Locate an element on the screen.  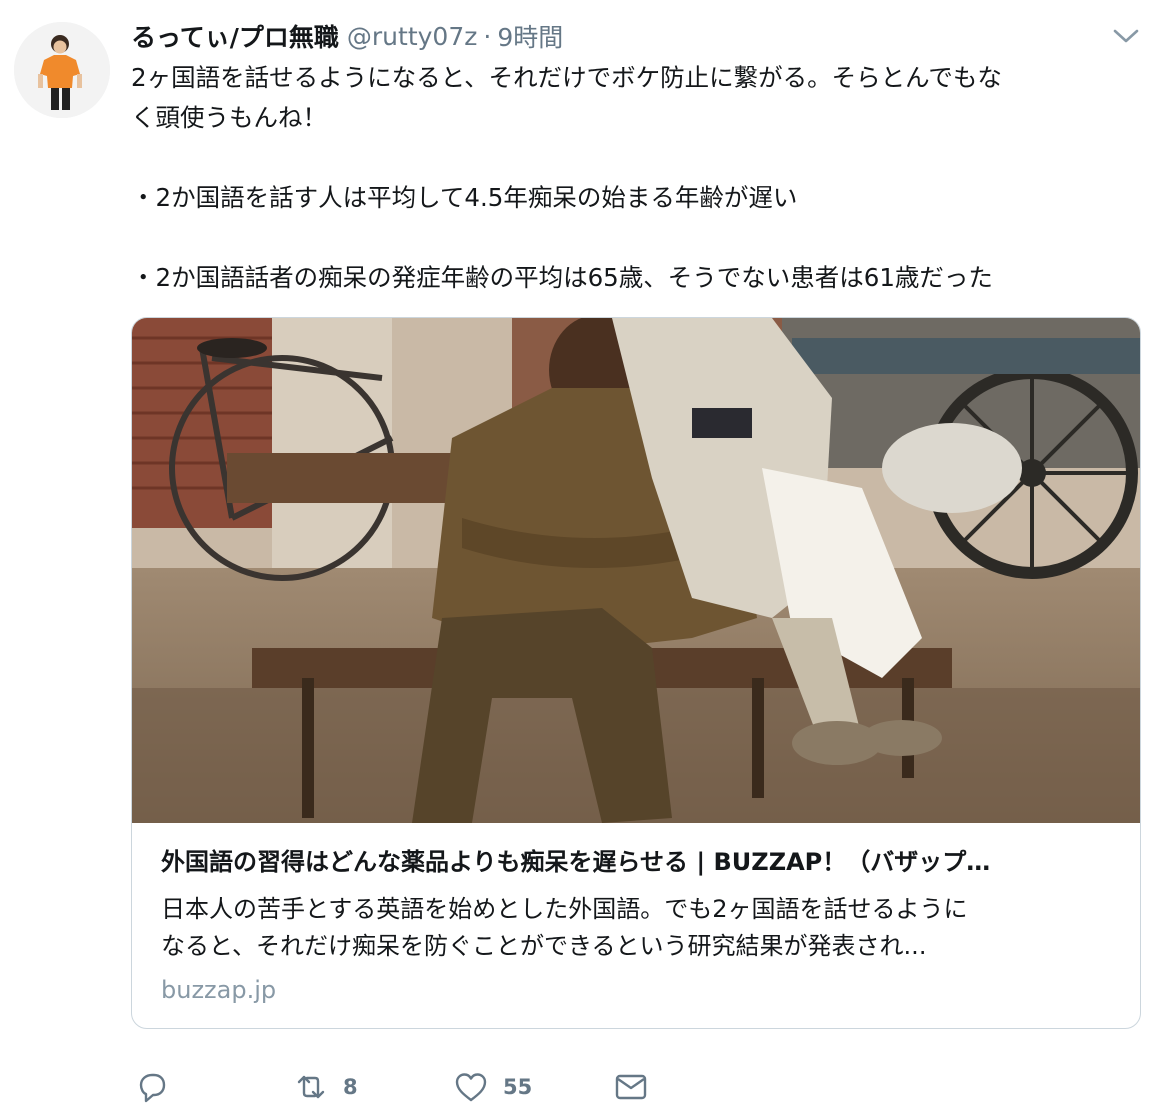
card-domain: buzzap.jp is located at coordinates (218, 990).